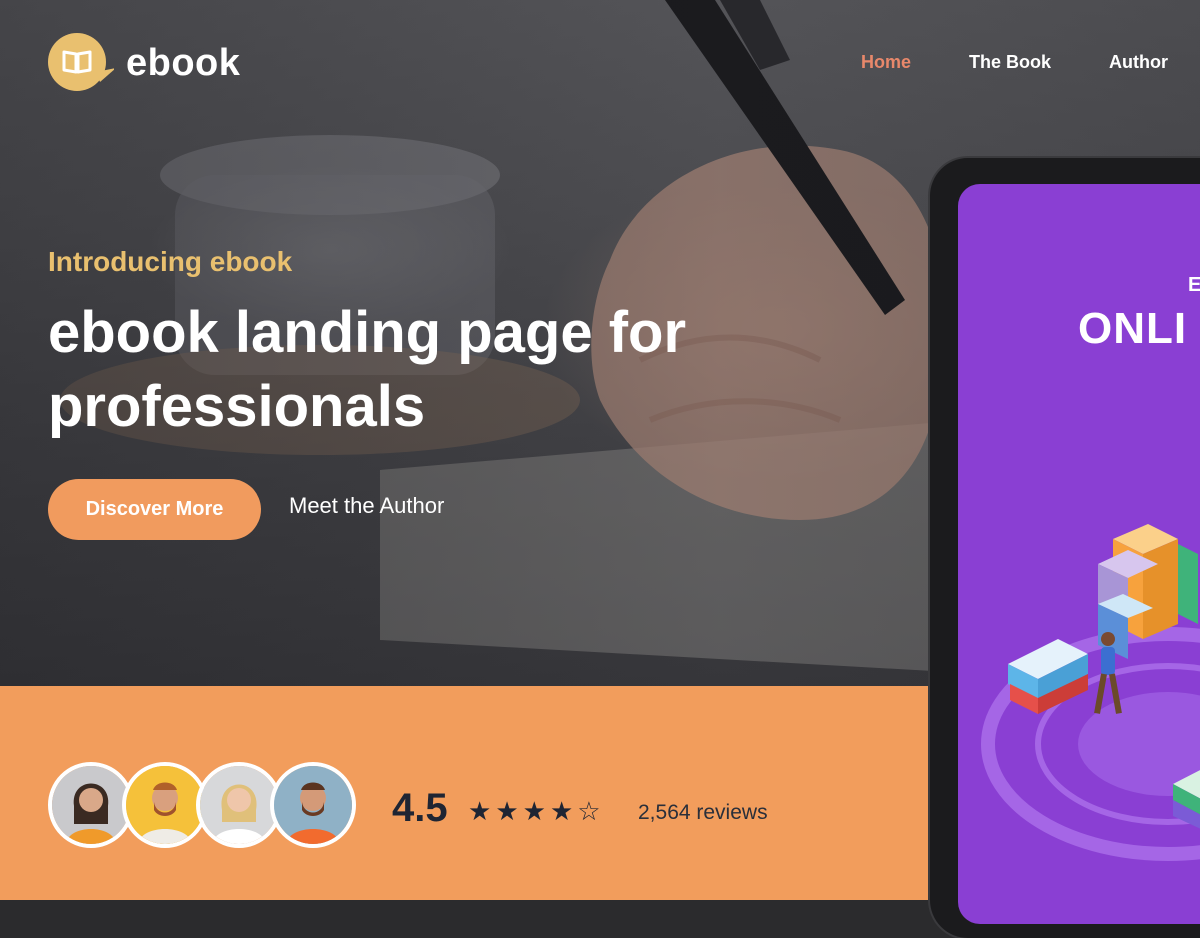  What do you see at coordinates (154, 509) in the screenshot?
I see `discover-more-button: Discover More` at bounding box center [154, 509].